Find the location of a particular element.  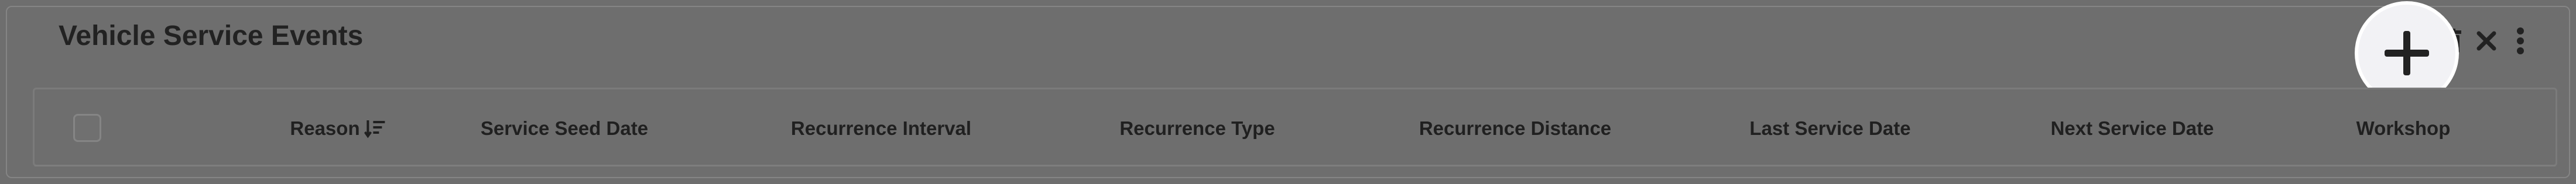

column-header-next-service-date: Next Service Date is located at coordinates (2132, 128).